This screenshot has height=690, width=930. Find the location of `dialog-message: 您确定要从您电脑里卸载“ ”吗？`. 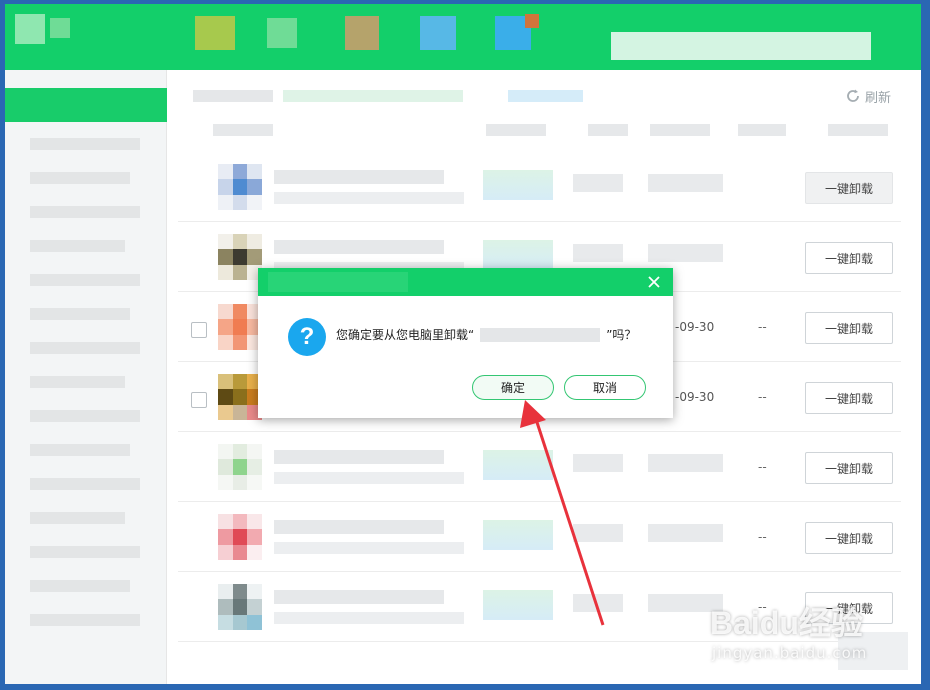

dialog-message: 您确定要从您电脑里卸载“ ”吗？ is located at coordinates (486, 334).